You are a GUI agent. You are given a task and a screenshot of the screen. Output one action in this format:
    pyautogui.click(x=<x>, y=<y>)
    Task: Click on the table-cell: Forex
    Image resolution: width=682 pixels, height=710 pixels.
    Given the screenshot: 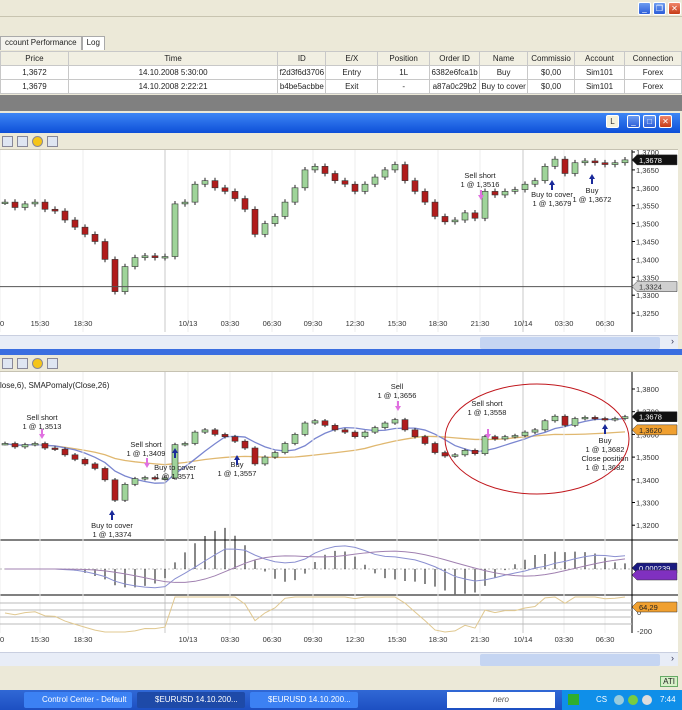 What is the action you would take?
    pyautogui.click(x=652, y=72)
    